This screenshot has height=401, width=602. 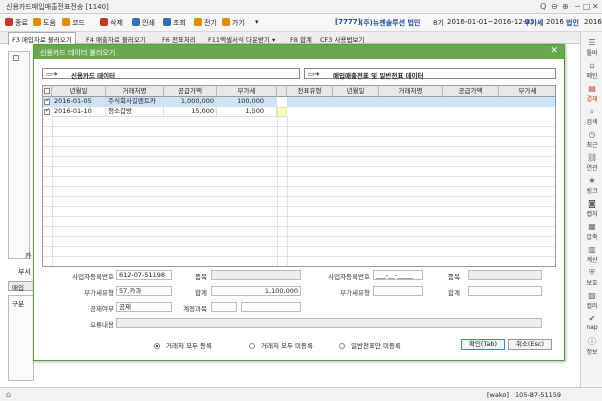 I want to click on side-link-button: ★ 링크, so click(x=591, y=185).